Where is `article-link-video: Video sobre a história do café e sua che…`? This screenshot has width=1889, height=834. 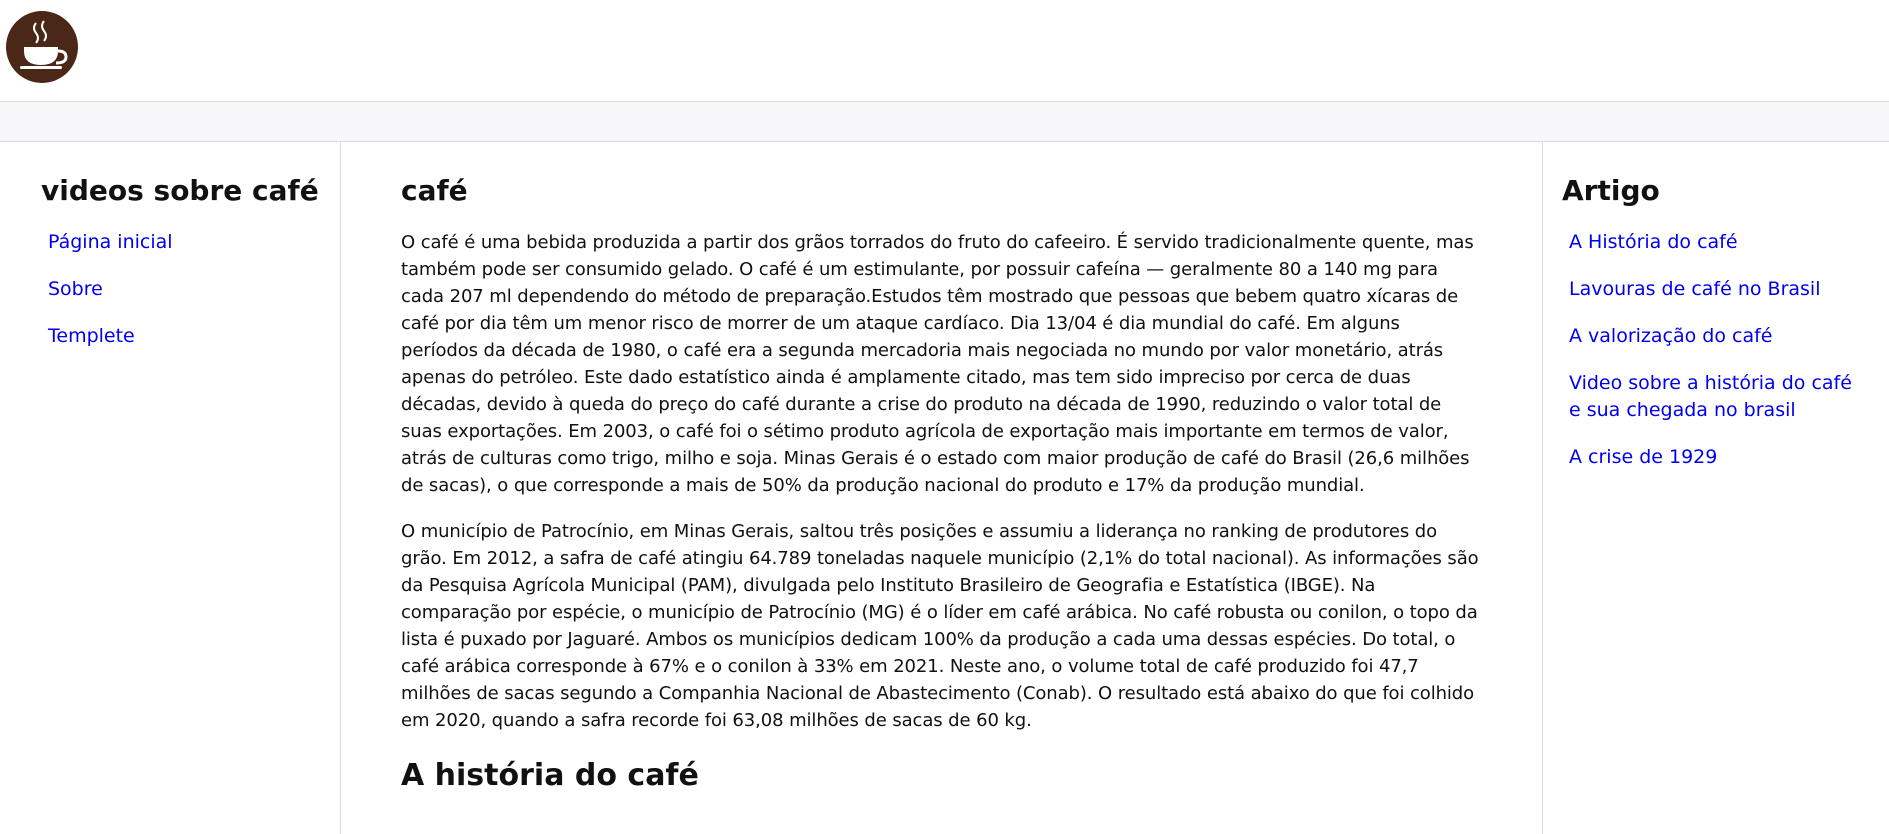
article-link-video: Video sobre a história do café e sua che… is located at coordinates (1715, 397).